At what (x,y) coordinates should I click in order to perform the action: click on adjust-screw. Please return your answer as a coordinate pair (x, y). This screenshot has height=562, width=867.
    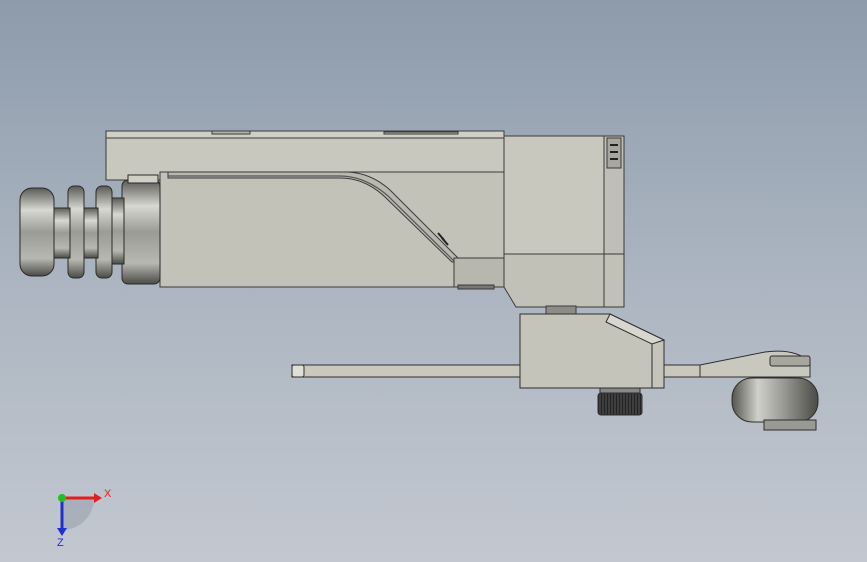
    Looking at the image, I should click on (620, 404).